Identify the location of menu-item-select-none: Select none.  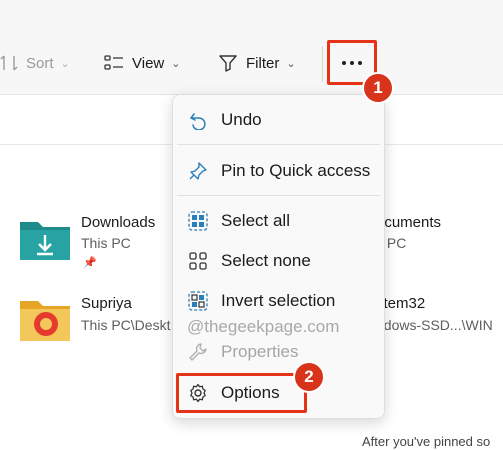
(278, 261).